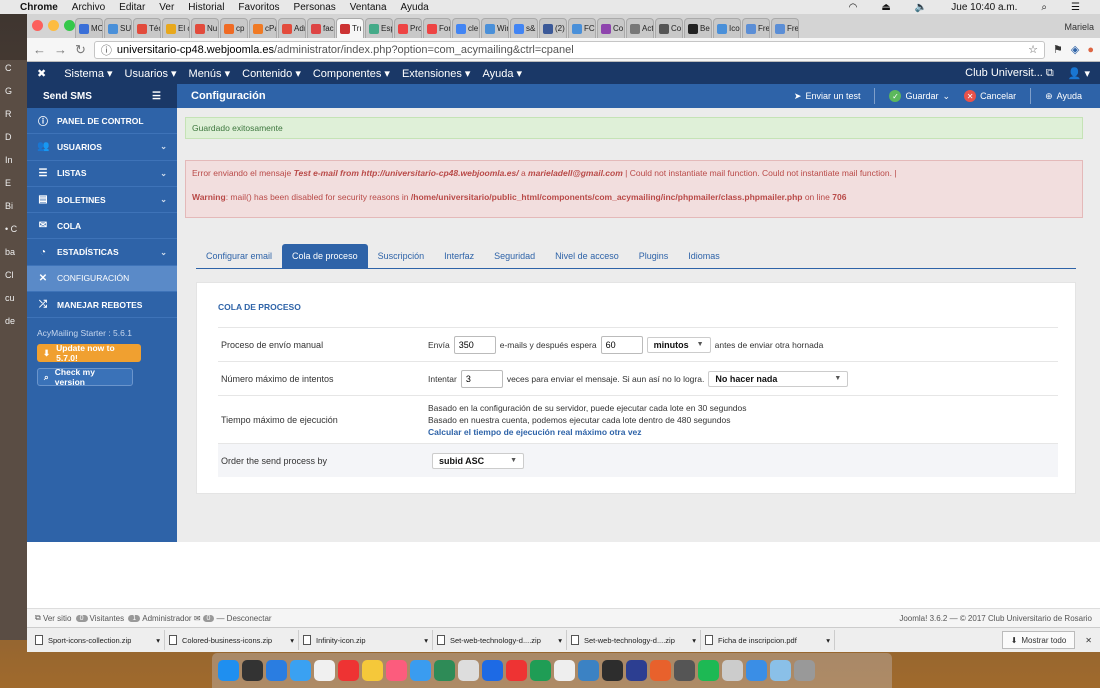 The width and height of the screenshot is (1100, 688). What do you see at coordinates (102, 121) in the screenshot?
I see `sidebar-item-panel-de-control: ⓘ PANEL DE CONTROL` at bounding box center [102, 121].